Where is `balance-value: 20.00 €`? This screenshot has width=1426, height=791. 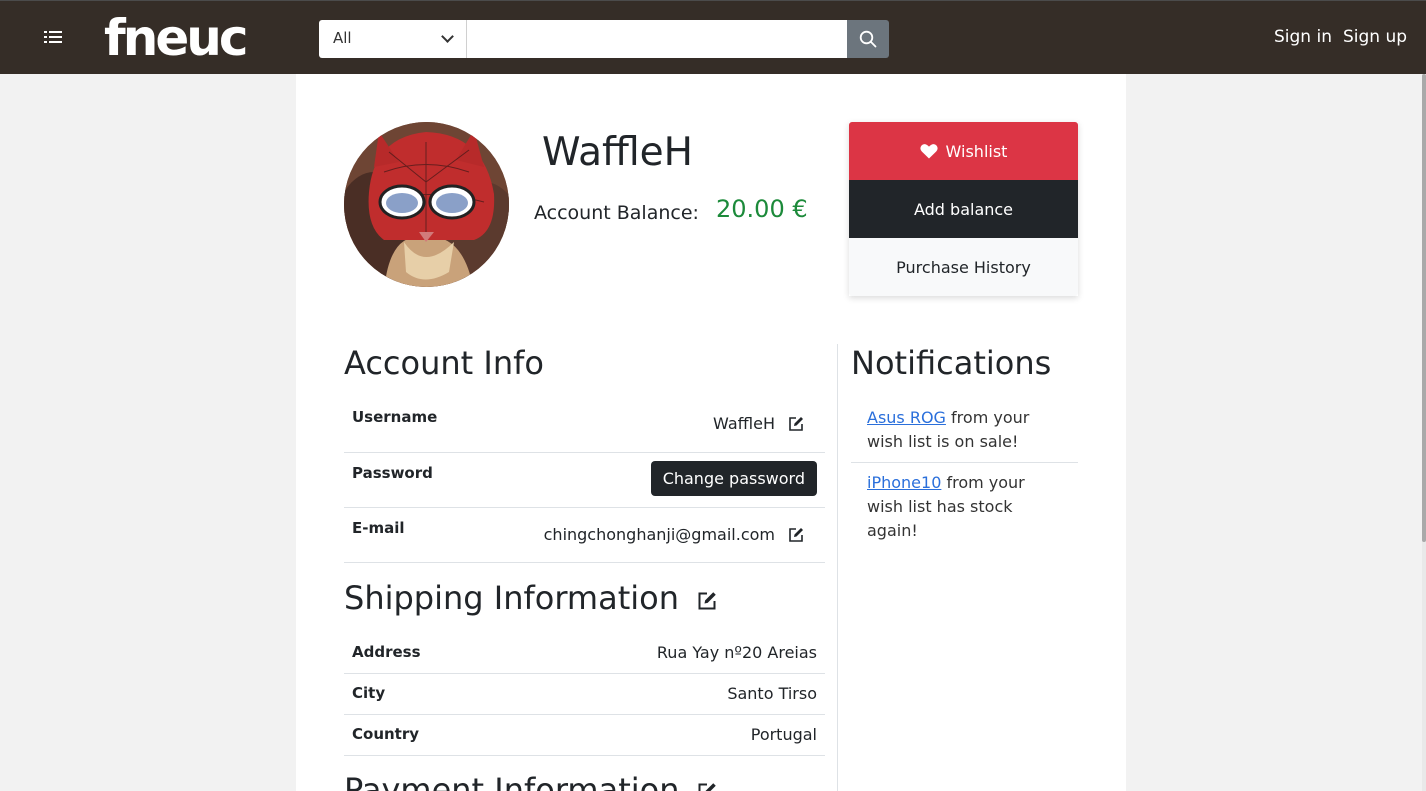
balance-value: 20.00 € is located at coordinates (762, 209).